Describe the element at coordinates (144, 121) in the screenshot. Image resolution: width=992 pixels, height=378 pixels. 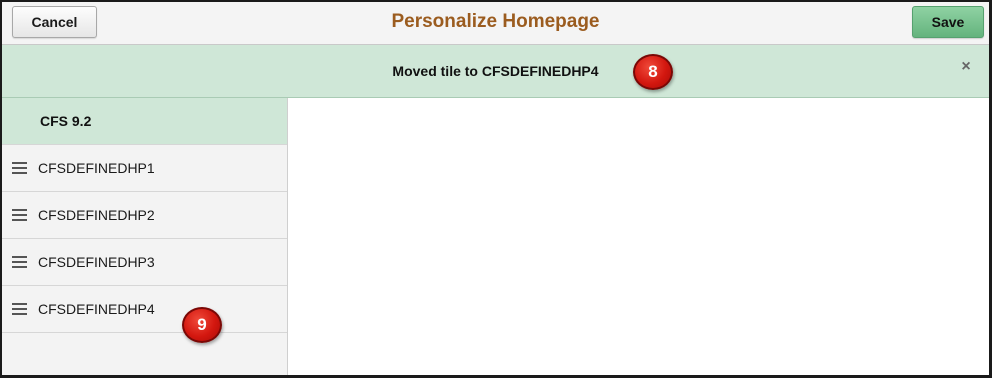
I see `sidebar-item-selected: CFS 9.2` at that location.